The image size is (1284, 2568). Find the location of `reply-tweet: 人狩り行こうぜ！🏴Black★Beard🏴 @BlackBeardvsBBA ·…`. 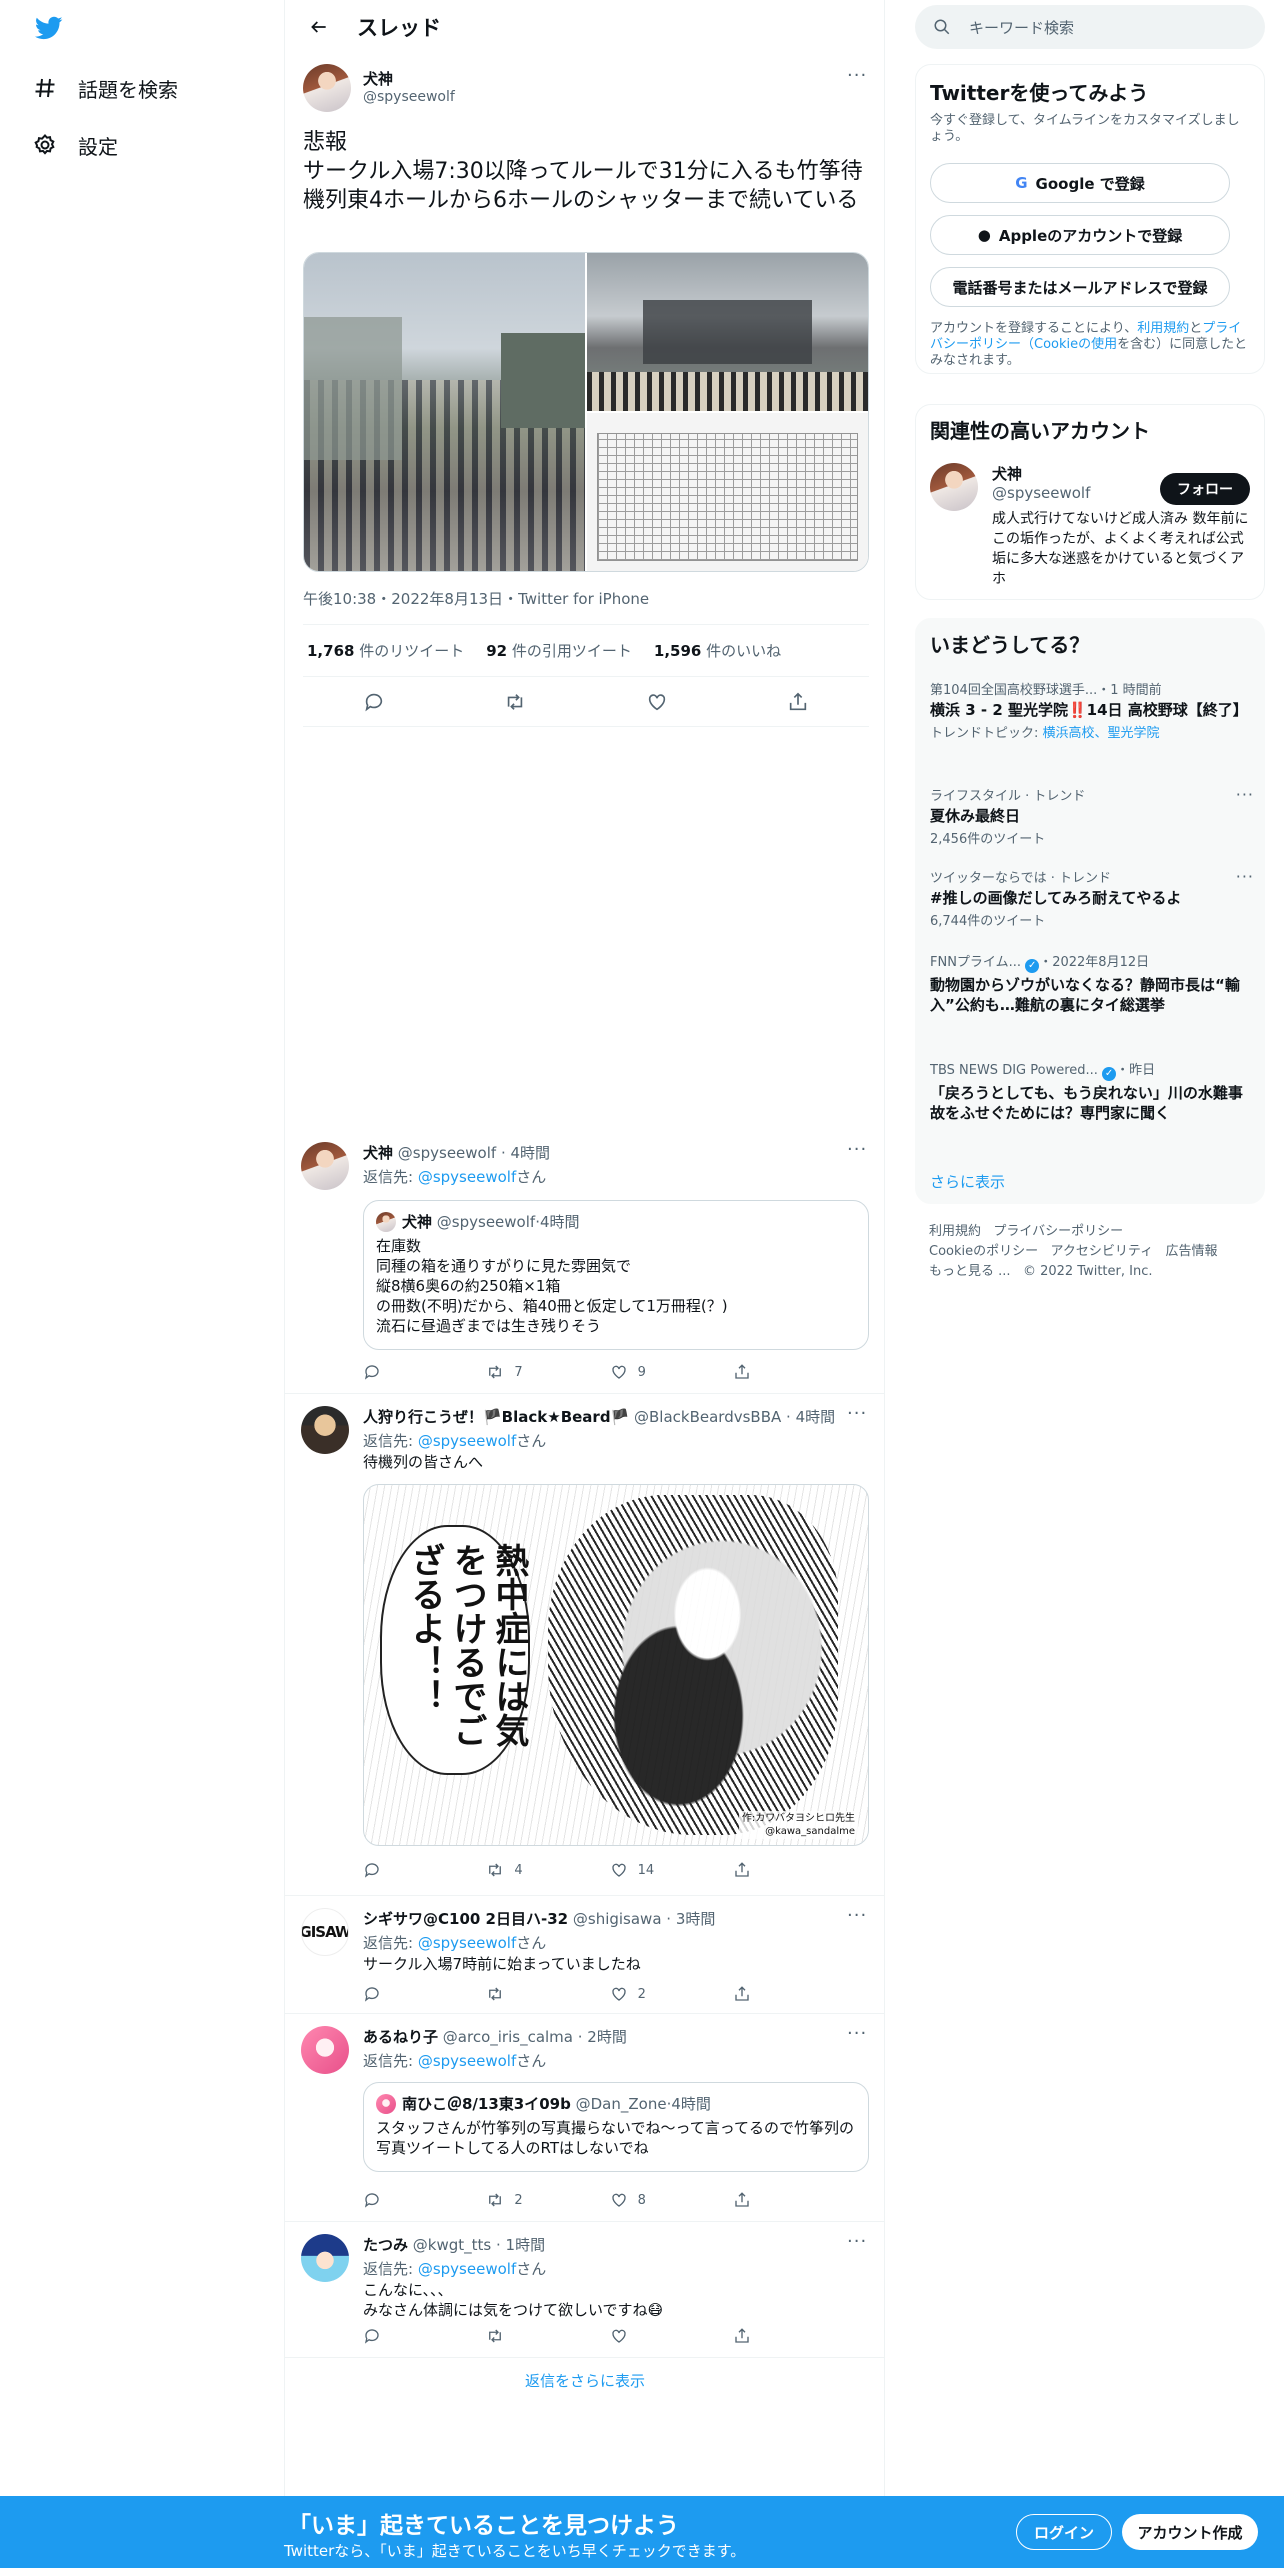

reply-tweet: 人狩り行こうぜ！🏴Black★Beard🏴 @BlackBeardvsBBA ·… is located at coordinates (585, 1645).